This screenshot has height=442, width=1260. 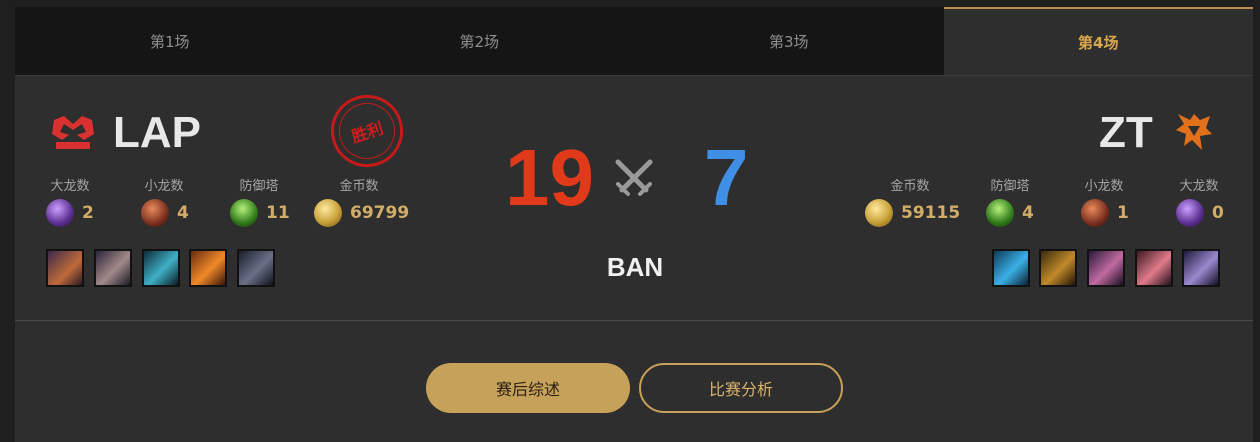 What do you see at coordinates (170, 41) in the screenshot?
I see `tab-game-1: 第1场` at bounding box center [170, 41].